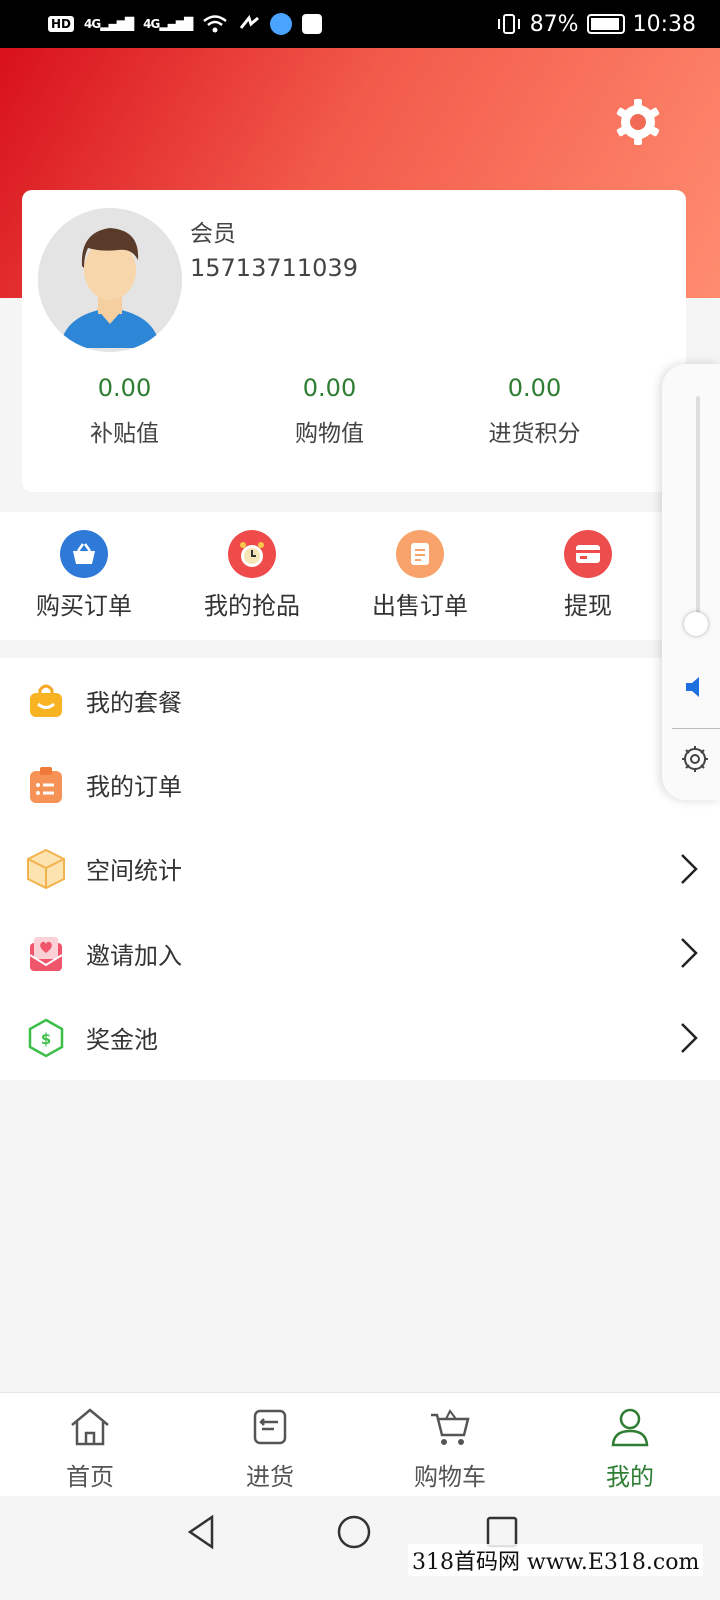 This screenshot has width=720, height=1600. What do you see at coordinates (46, 785) in the screenshot?
I see `clipboard-list-icon` at bounding box center [46, 785].